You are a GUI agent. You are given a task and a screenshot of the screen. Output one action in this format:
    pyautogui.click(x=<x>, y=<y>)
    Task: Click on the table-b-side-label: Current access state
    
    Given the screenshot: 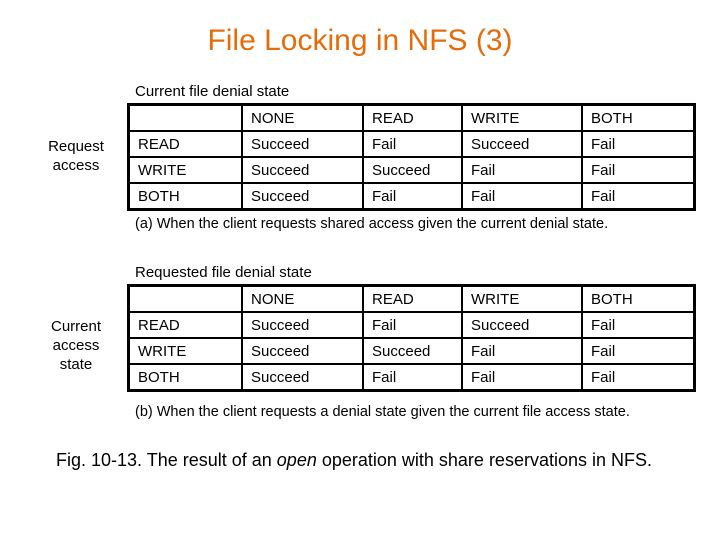 What is the action you would take?
    pyautogui.click(x=76, y=345)
    